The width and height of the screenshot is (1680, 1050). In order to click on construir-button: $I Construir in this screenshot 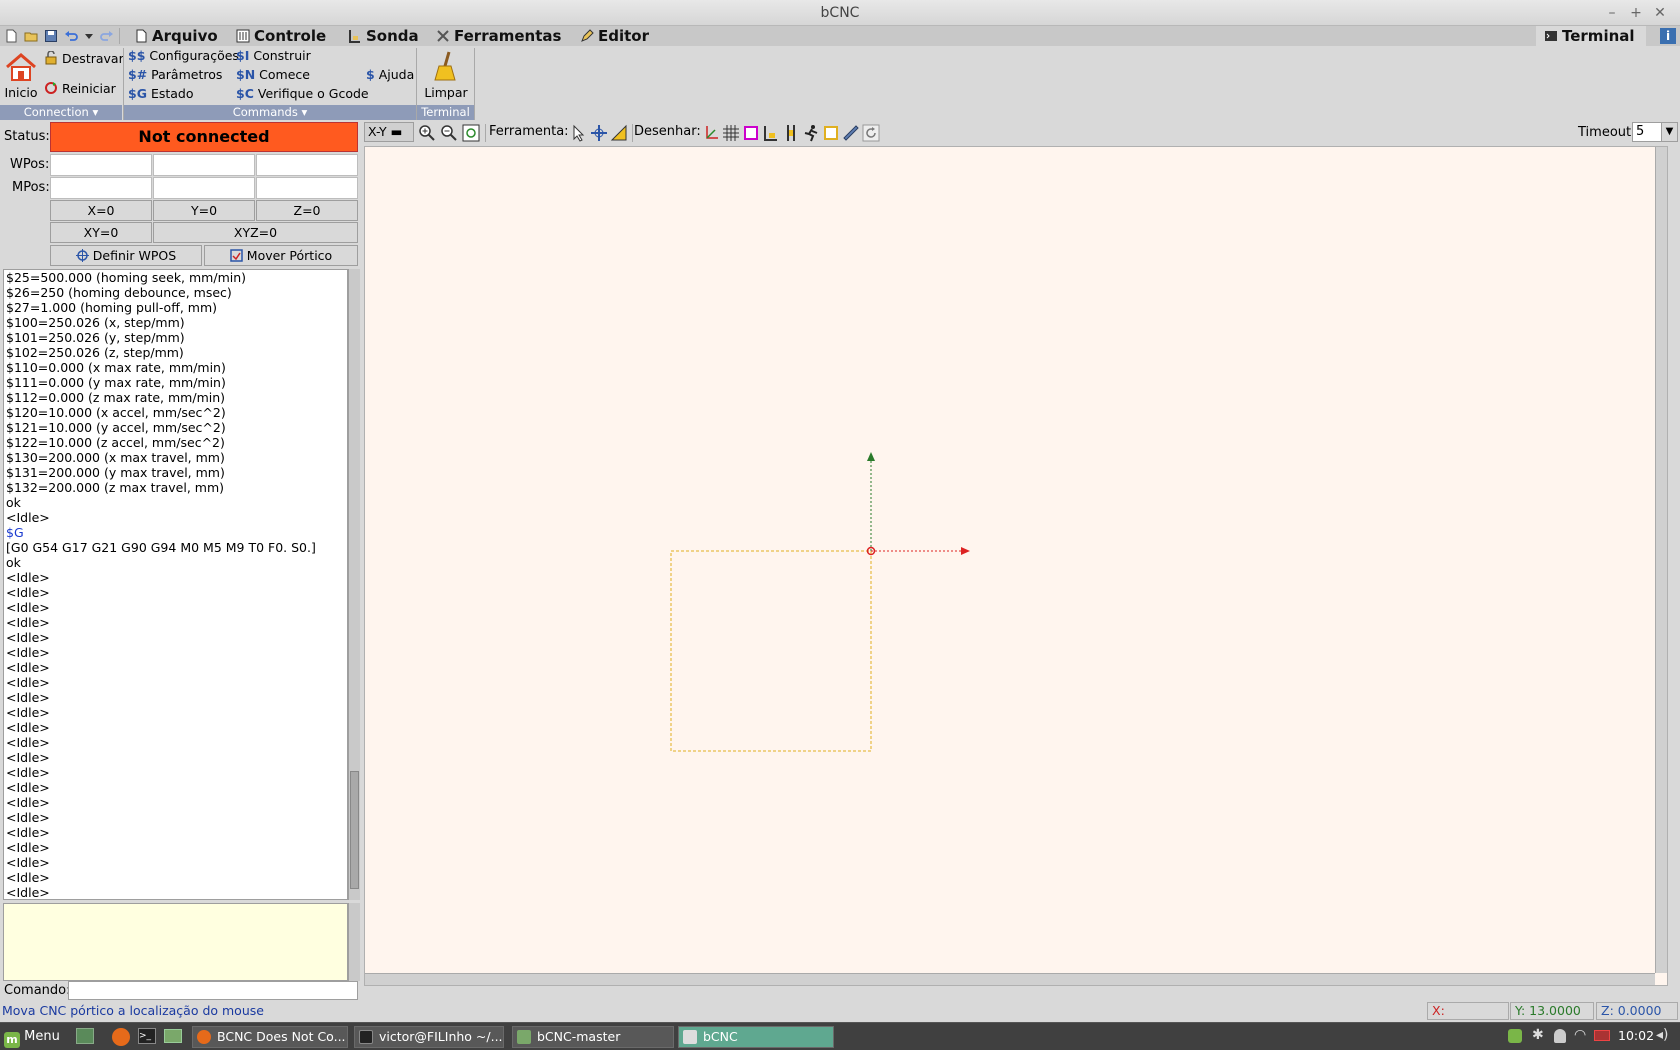, I will do `click(273, 56)`.